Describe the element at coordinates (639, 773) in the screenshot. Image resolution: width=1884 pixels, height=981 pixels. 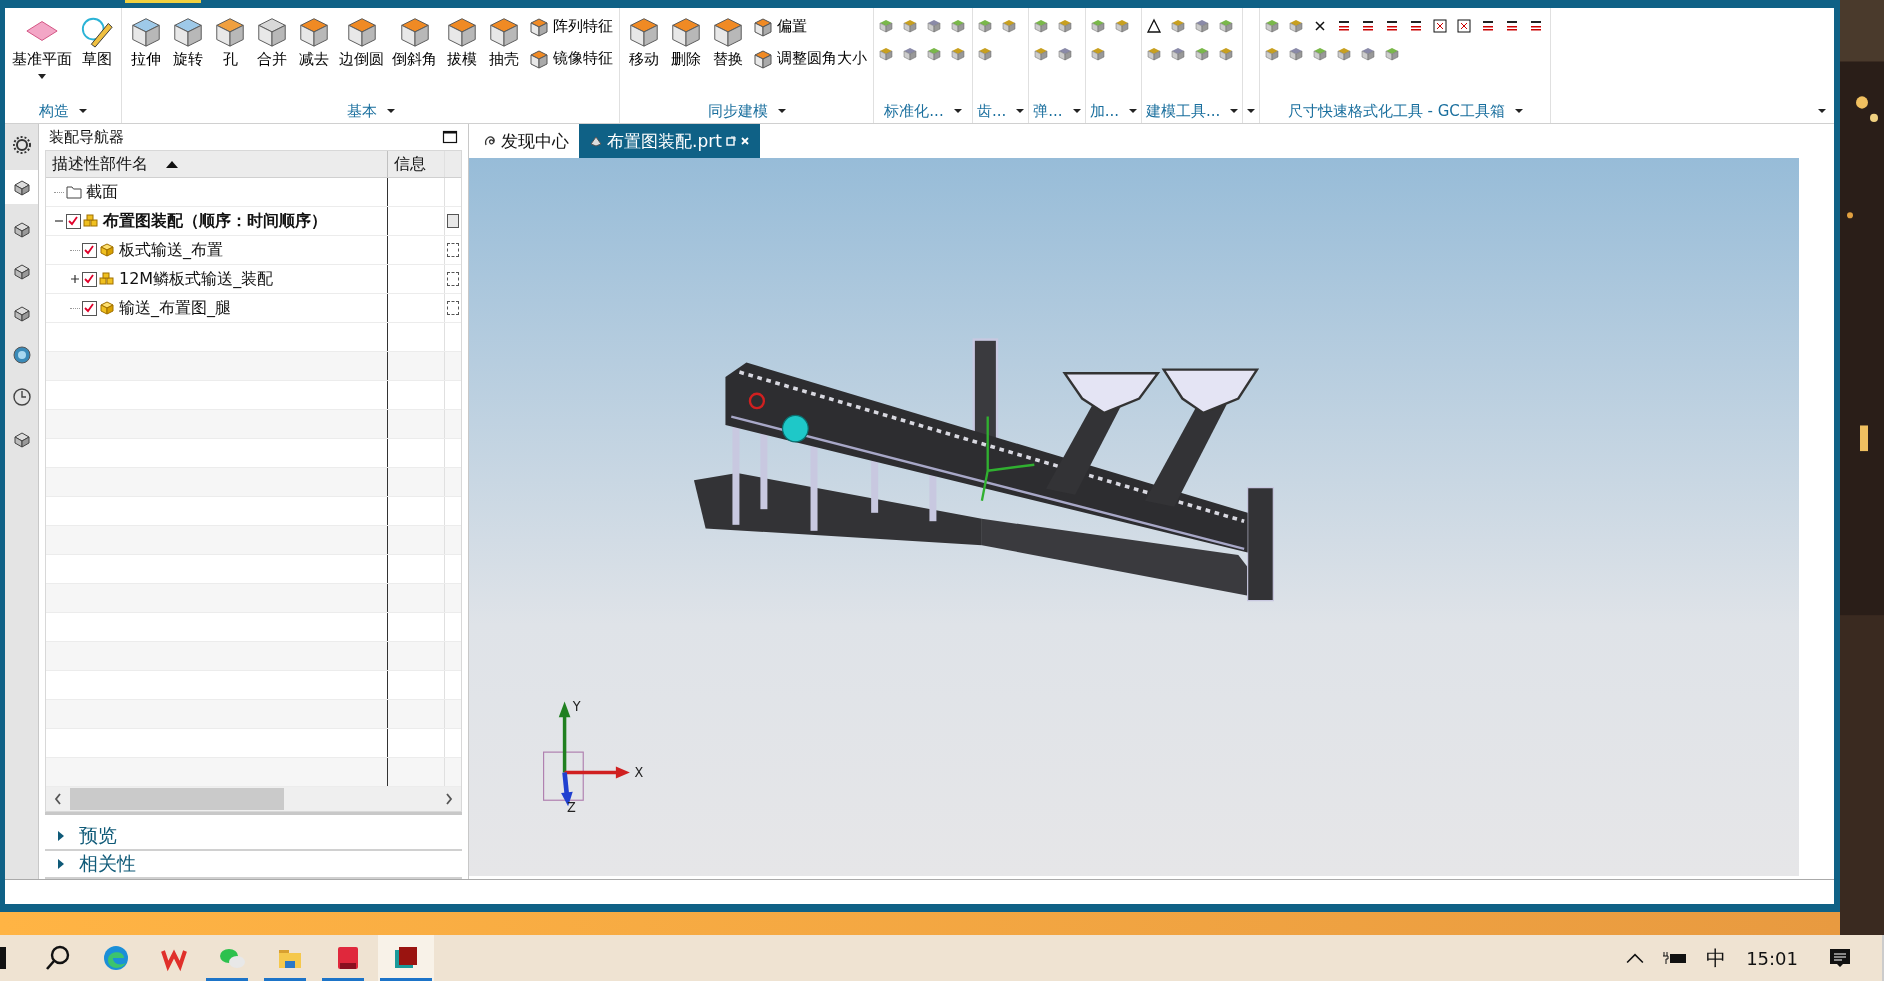
I see `axis-label: X` at that location.